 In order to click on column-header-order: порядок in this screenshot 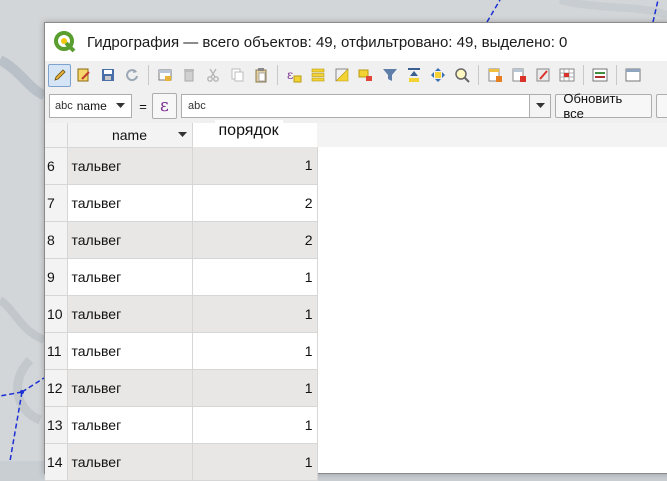, I will do `click(254, 133)`.